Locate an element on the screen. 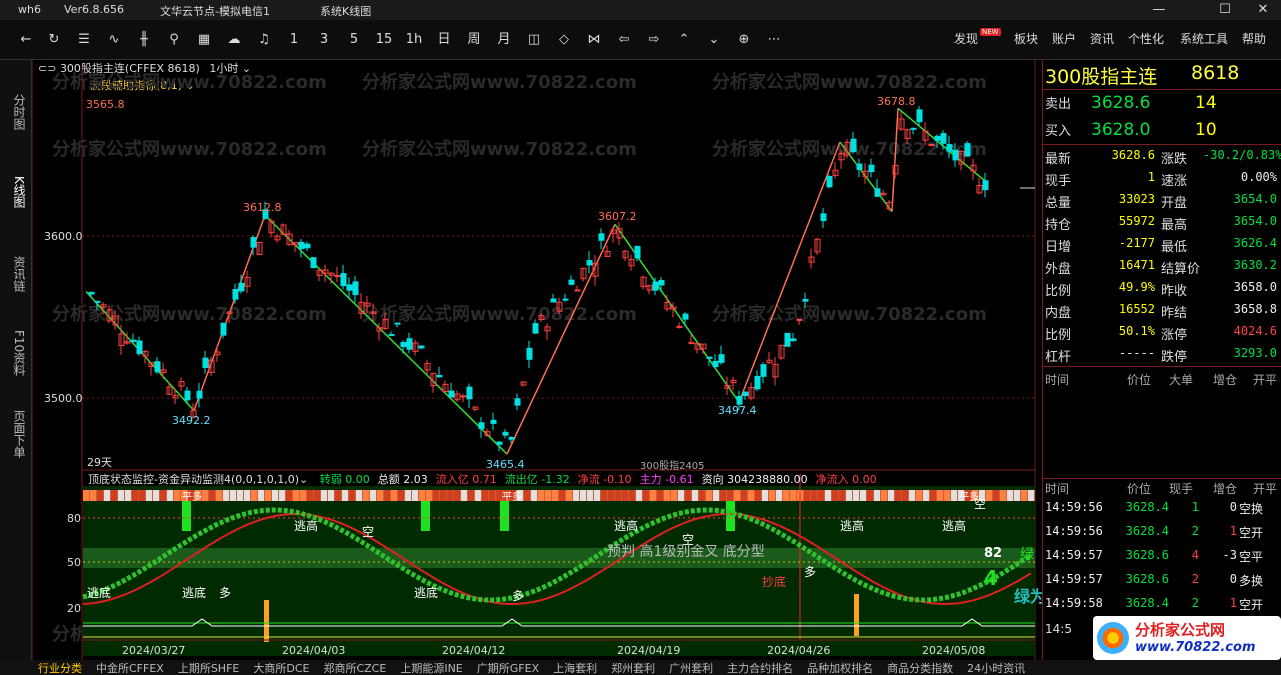 The image size is (1281, 675). trade-cell: 0 is located at coordinates (1233, 507).